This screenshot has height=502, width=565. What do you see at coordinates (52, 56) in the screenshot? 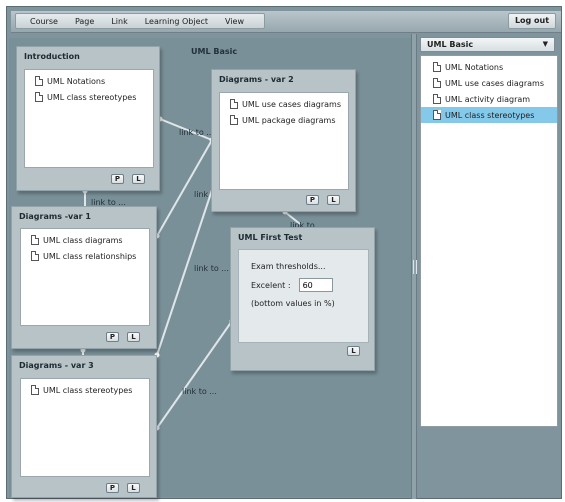
I see `node-title: Introduction` at bounding box center [52, 56].